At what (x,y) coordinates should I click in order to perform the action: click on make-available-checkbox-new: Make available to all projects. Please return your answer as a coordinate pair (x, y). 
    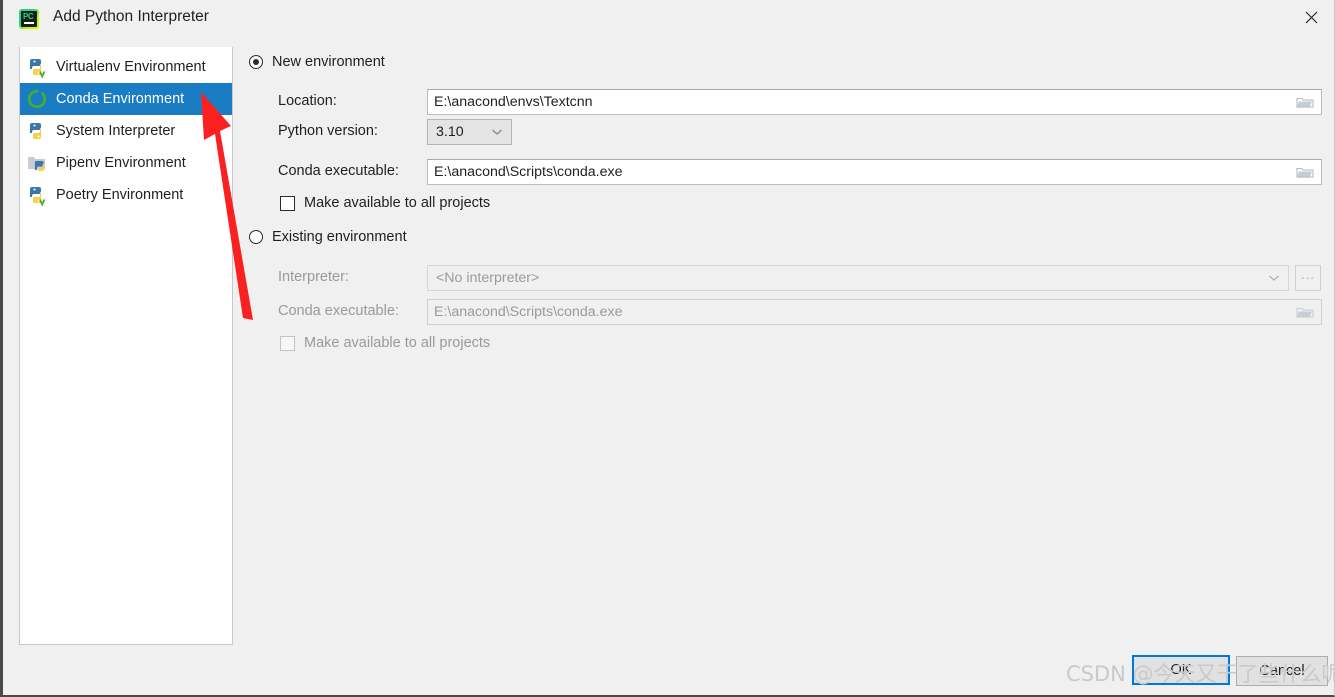
    Looking at the image, I should click on (385, 203).